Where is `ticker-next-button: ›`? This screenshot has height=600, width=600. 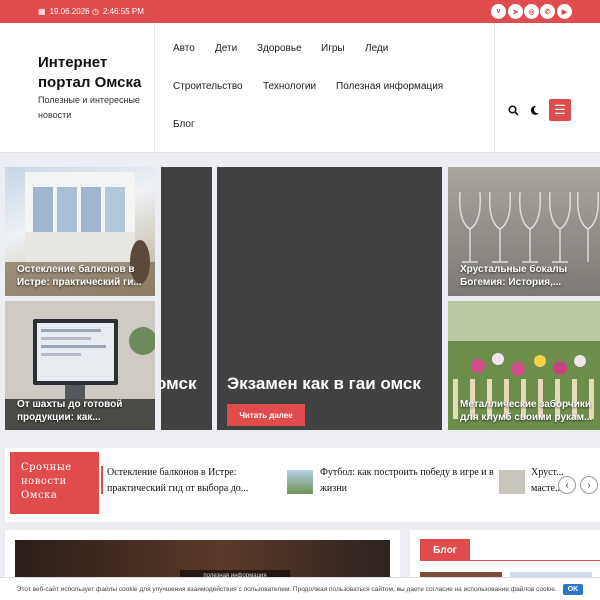
ticker-next-button: › is located at coordinates (589, 485).